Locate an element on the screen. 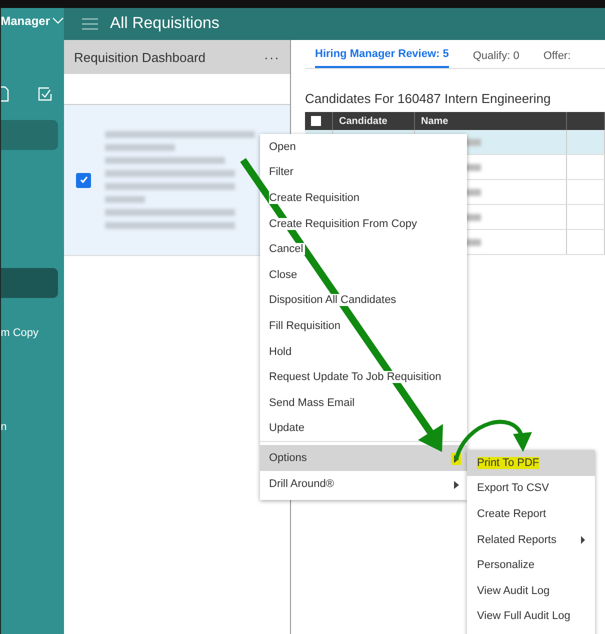 The image size is (605, 634). menu-item: Related Reports is located at coordinates (531, 539).